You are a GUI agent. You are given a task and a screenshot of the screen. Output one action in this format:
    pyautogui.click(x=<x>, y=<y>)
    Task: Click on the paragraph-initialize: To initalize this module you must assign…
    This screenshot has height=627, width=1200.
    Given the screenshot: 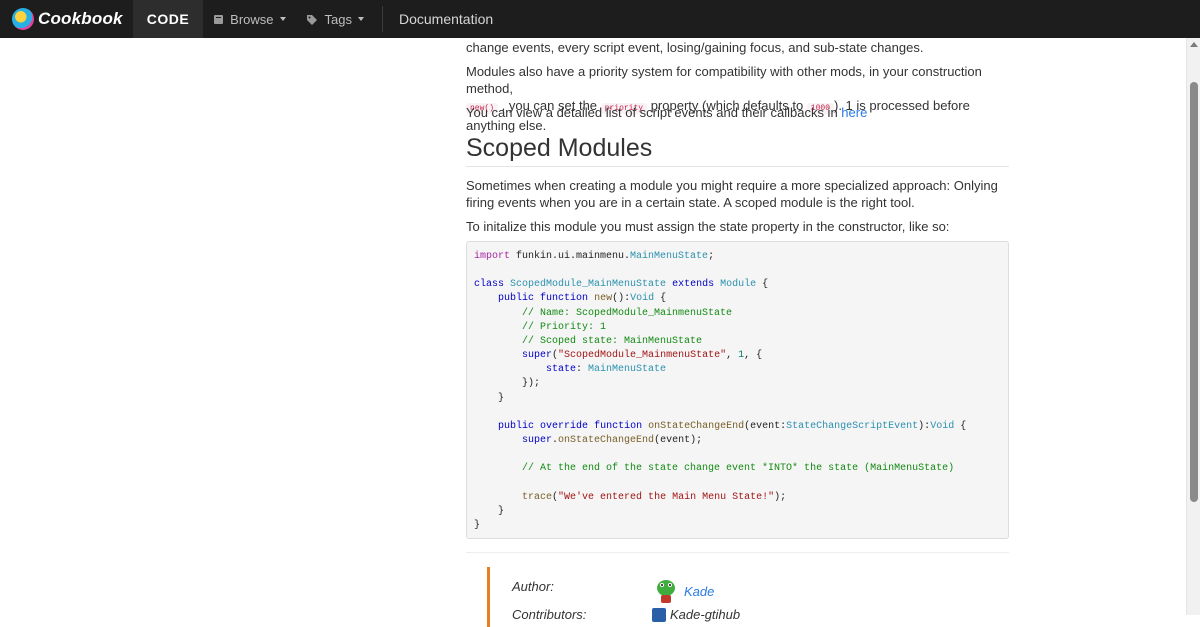 What is the action you would take?
    pyautogui.click(x=708, y=226)
    